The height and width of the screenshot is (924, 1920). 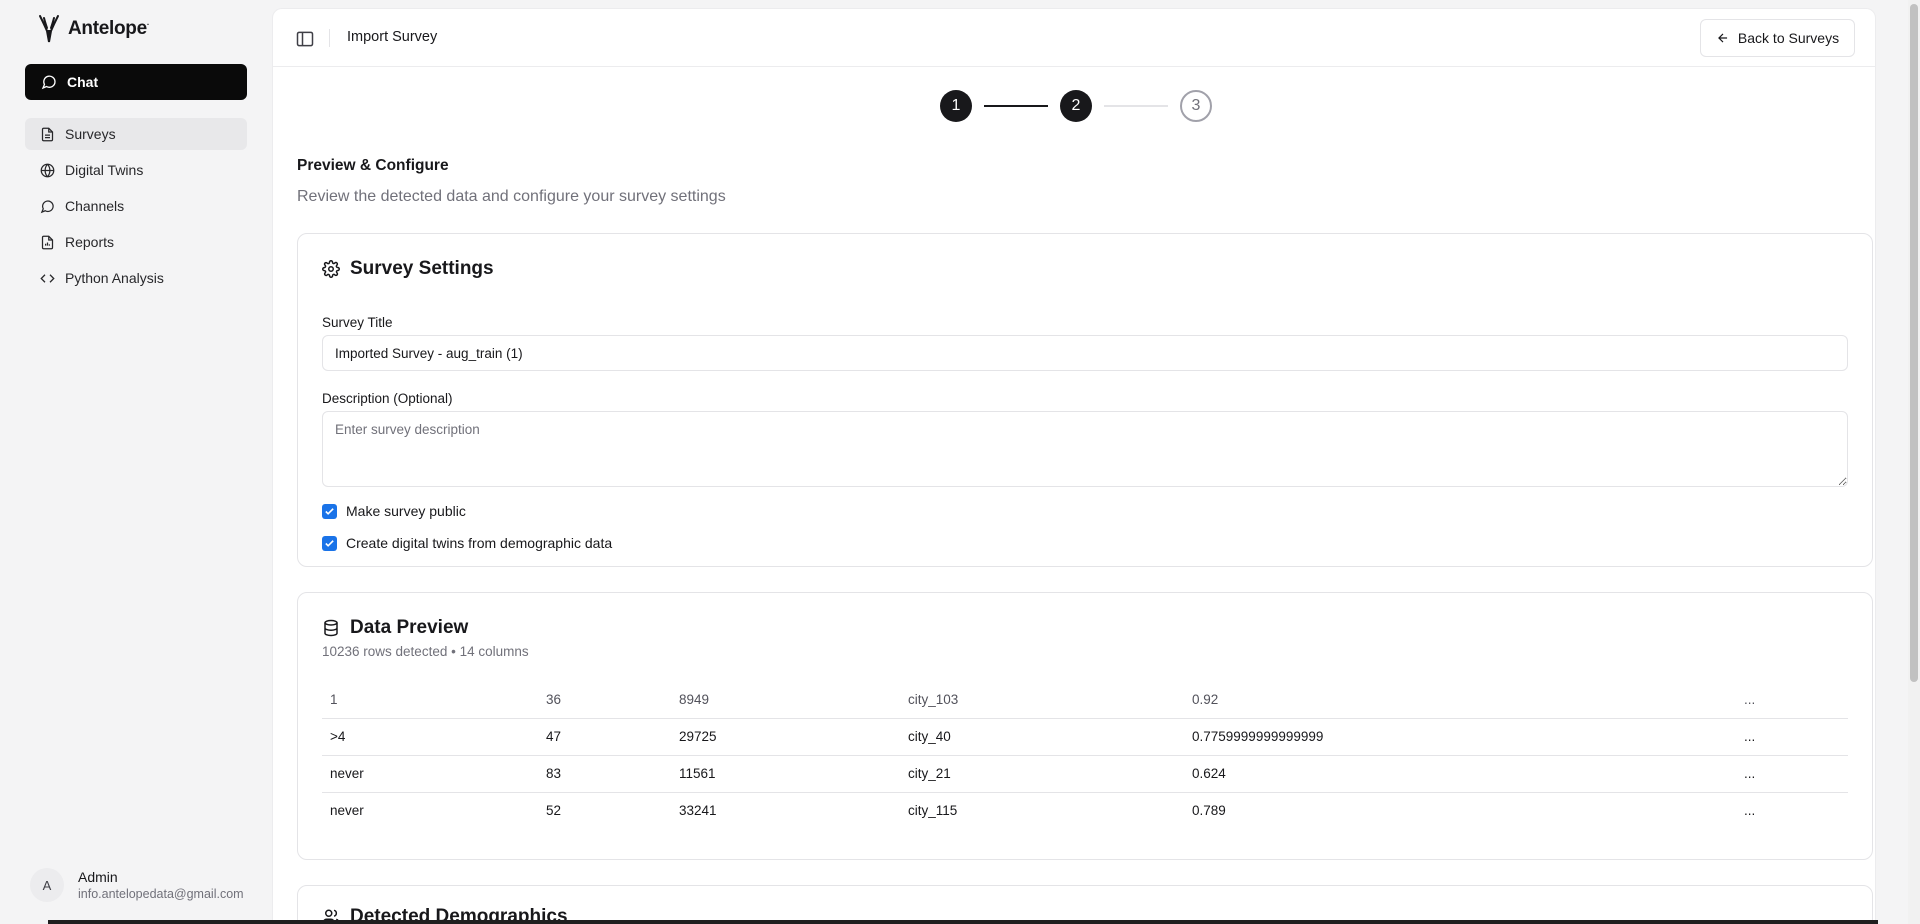 I want to click on table-cell: city_115, so click(x=933, y=811).